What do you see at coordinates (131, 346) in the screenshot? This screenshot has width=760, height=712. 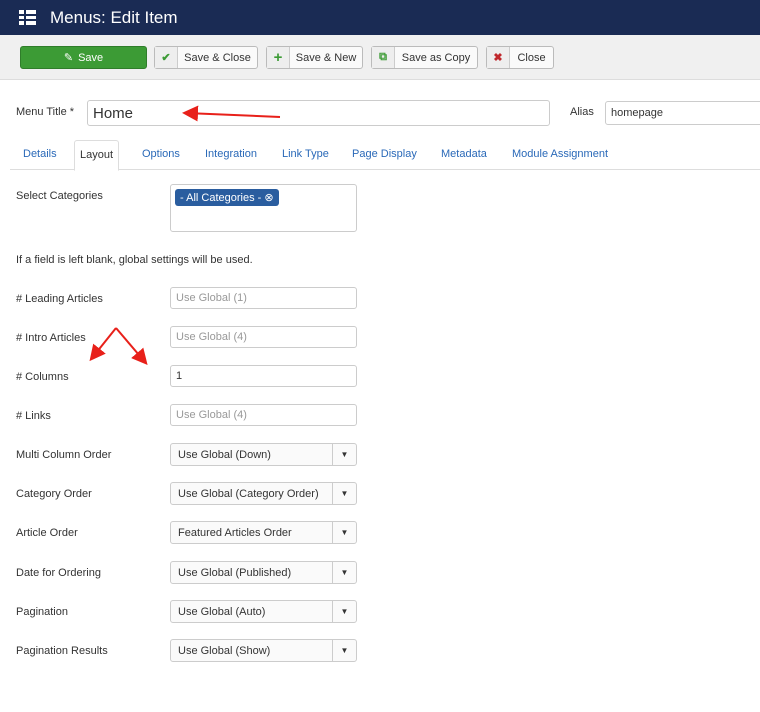 I see `arrow-right` at bounding box center [131, 346].